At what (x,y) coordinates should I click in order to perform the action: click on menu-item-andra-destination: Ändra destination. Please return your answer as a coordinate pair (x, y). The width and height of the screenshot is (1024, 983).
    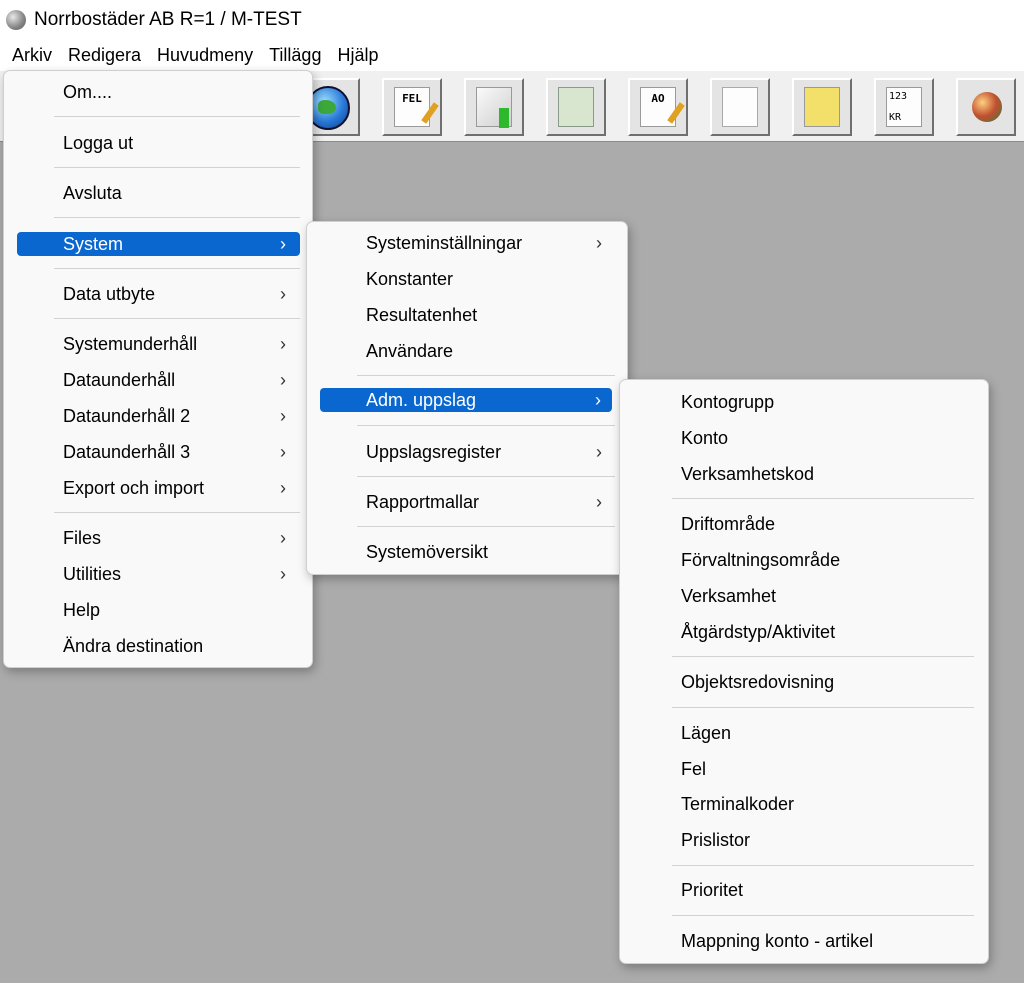
    Looking at the image, I should click on (158, 646).